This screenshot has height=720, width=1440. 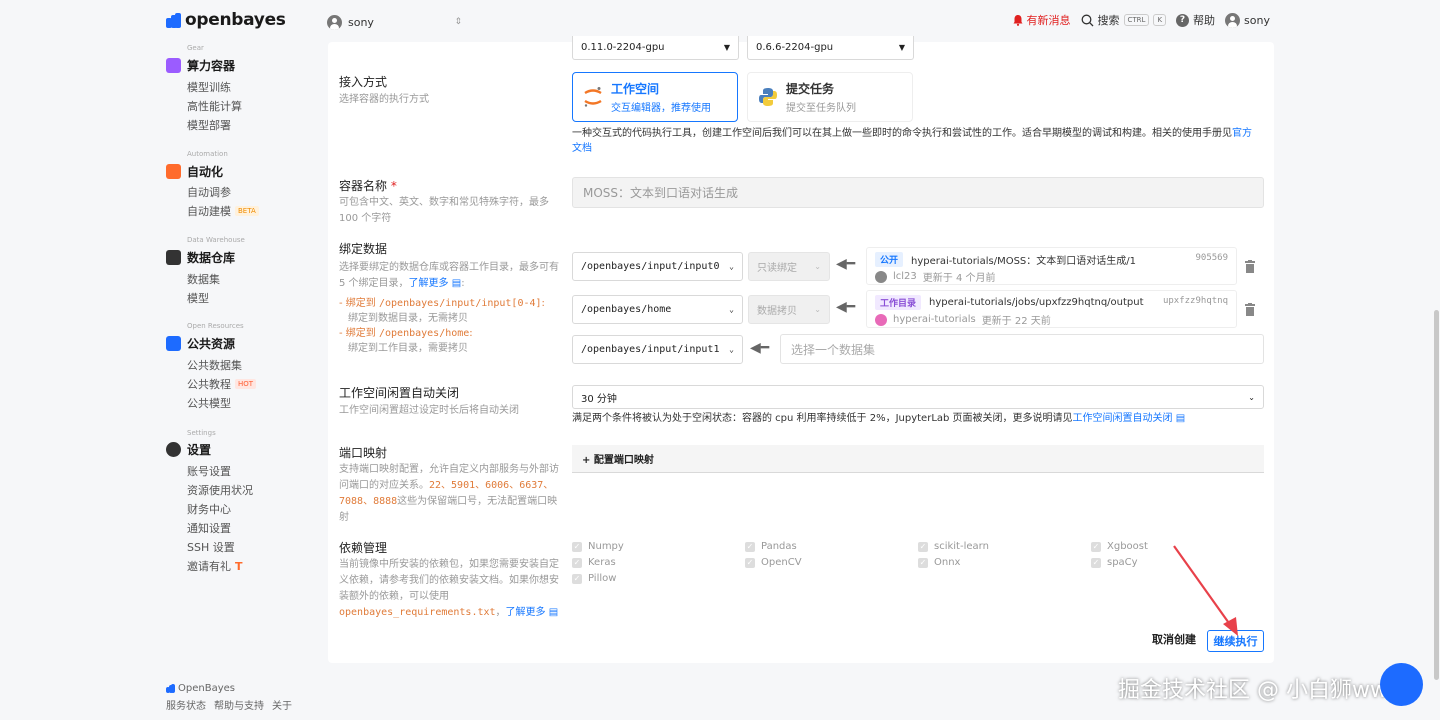 What do you see at coordinates (959, 278) in the screenshot?
I see `dataset-updated: 更新于 4 个月前` at bounding box center [959, 278].